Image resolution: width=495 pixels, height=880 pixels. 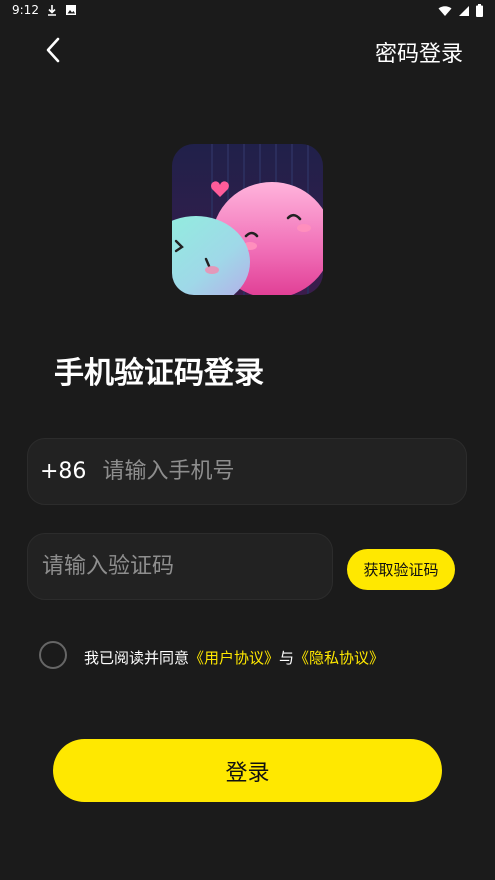 I want to click on chevron-left-icon, so click(x=53, y=50).